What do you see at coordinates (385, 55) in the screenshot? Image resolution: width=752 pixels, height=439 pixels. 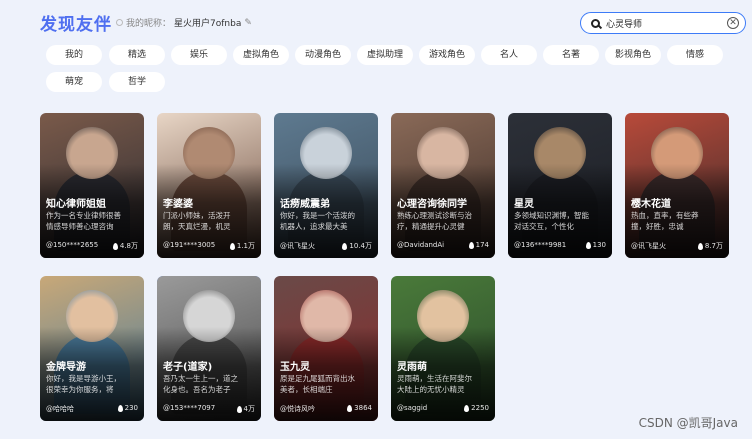 I see `tag-virtual-assistant: 虚拟助理` at bounding box center [385, 55].